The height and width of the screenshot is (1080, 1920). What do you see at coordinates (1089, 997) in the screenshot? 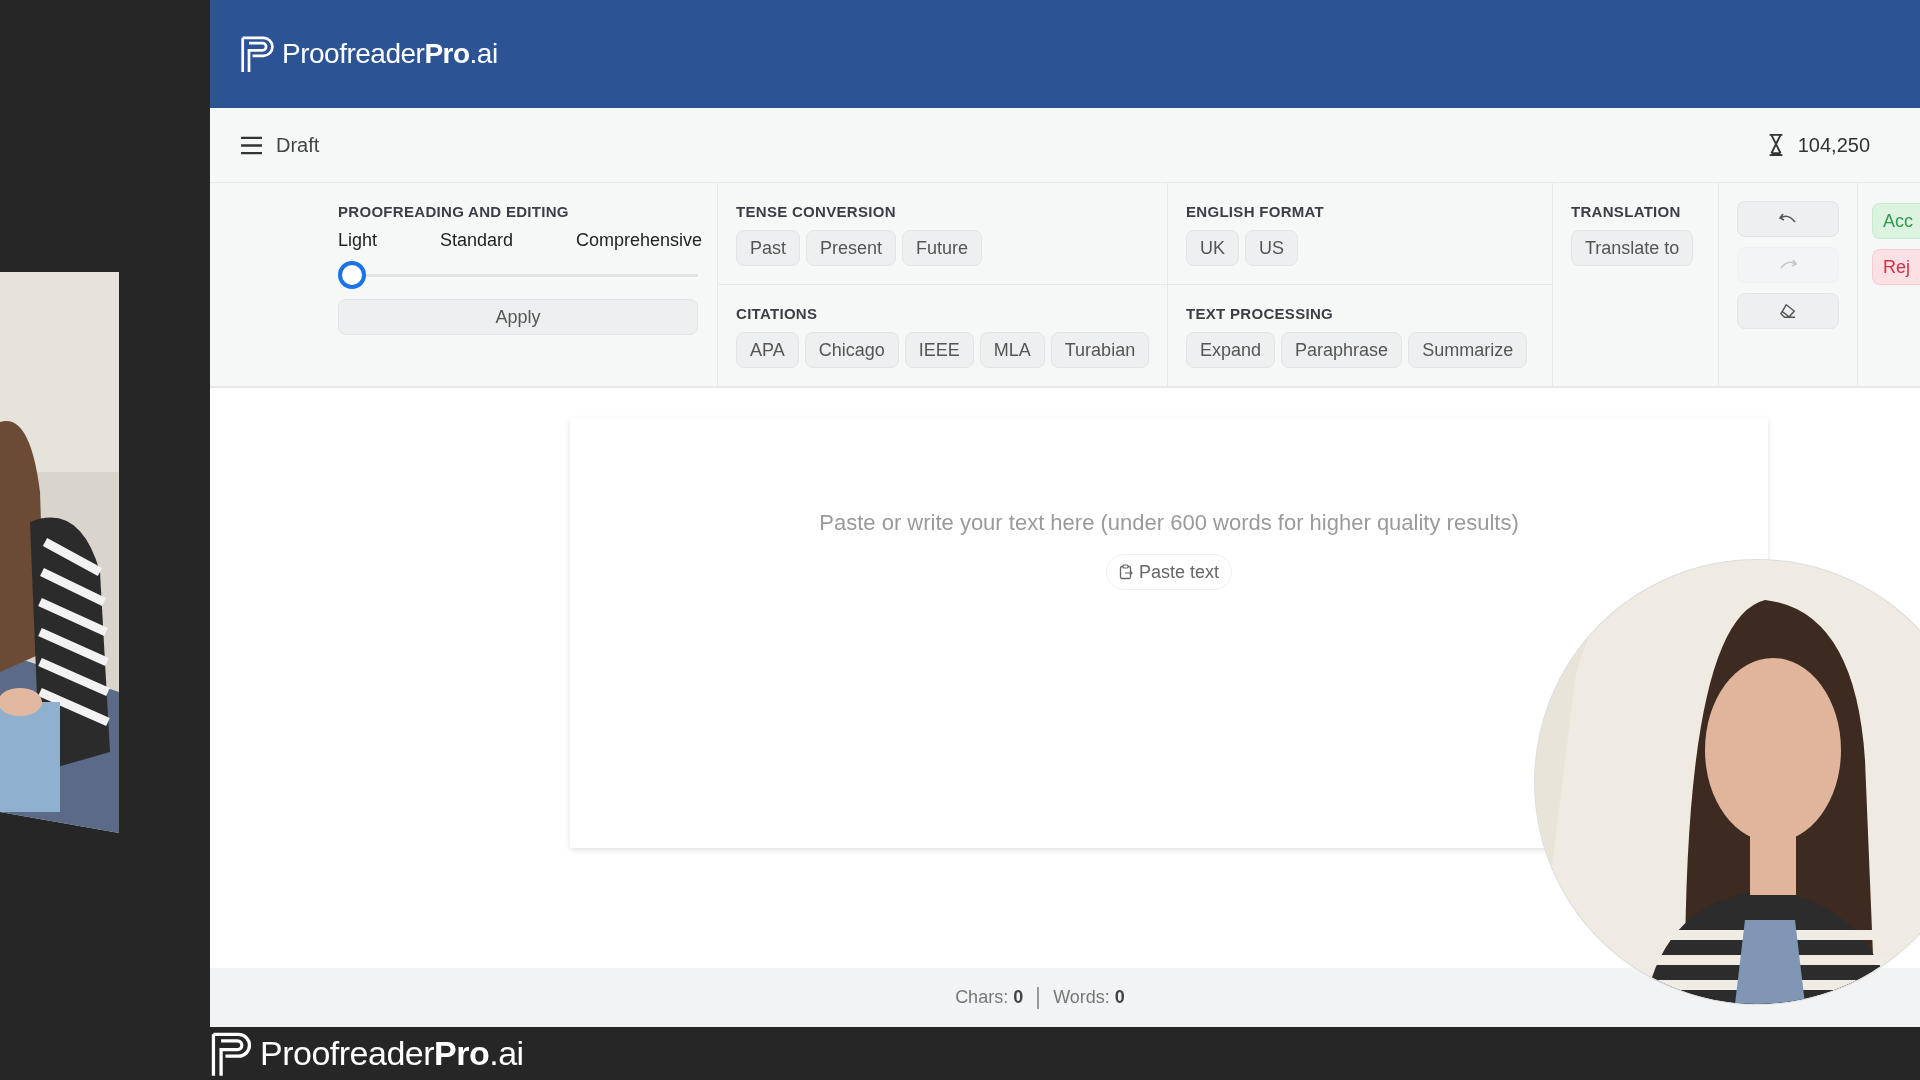
I see `word-count: Words: 0` at bounding box center [1089, 997].